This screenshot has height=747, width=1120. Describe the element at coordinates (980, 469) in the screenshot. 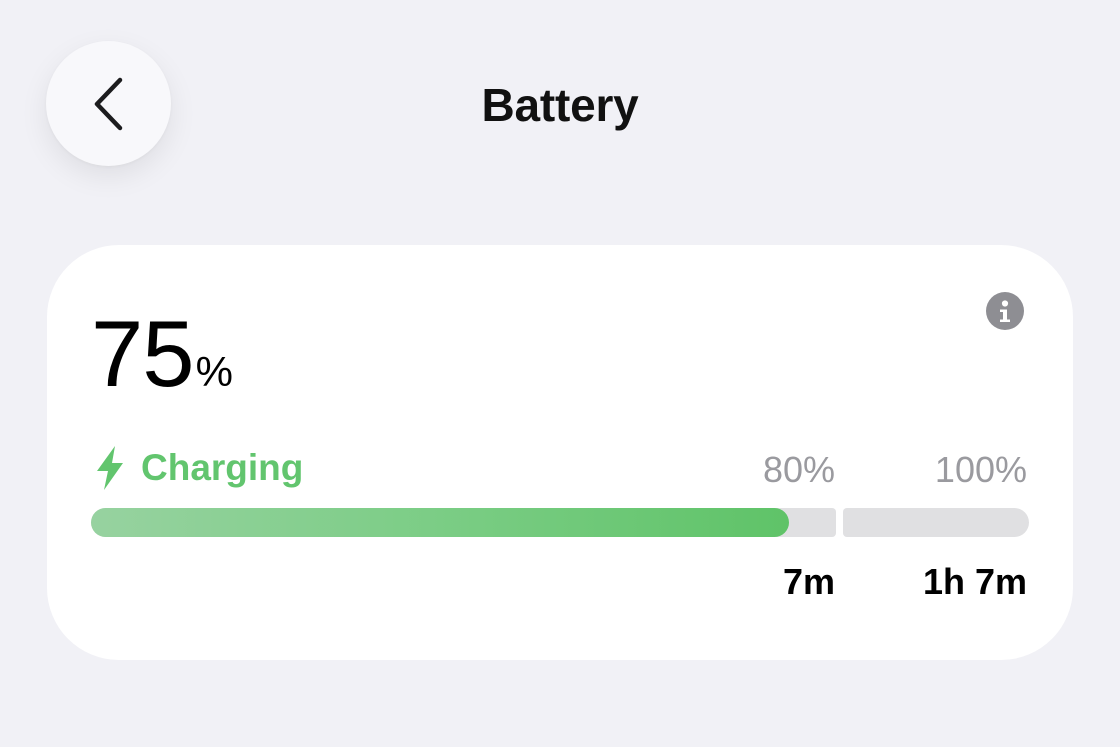

I see `milestone-100-label: 100%` at that location.